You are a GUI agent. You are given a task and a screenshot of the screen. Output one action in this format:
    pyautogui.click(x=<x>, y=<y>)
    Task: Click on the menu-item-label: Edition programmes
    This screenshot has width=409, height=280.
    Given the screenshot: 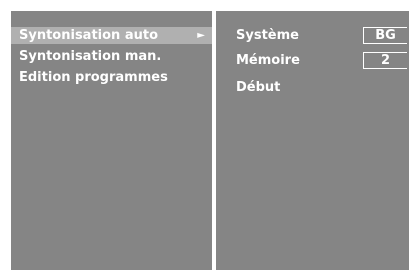 What is the action you would take?
    pyautogui.click(x=93, y=77)
    